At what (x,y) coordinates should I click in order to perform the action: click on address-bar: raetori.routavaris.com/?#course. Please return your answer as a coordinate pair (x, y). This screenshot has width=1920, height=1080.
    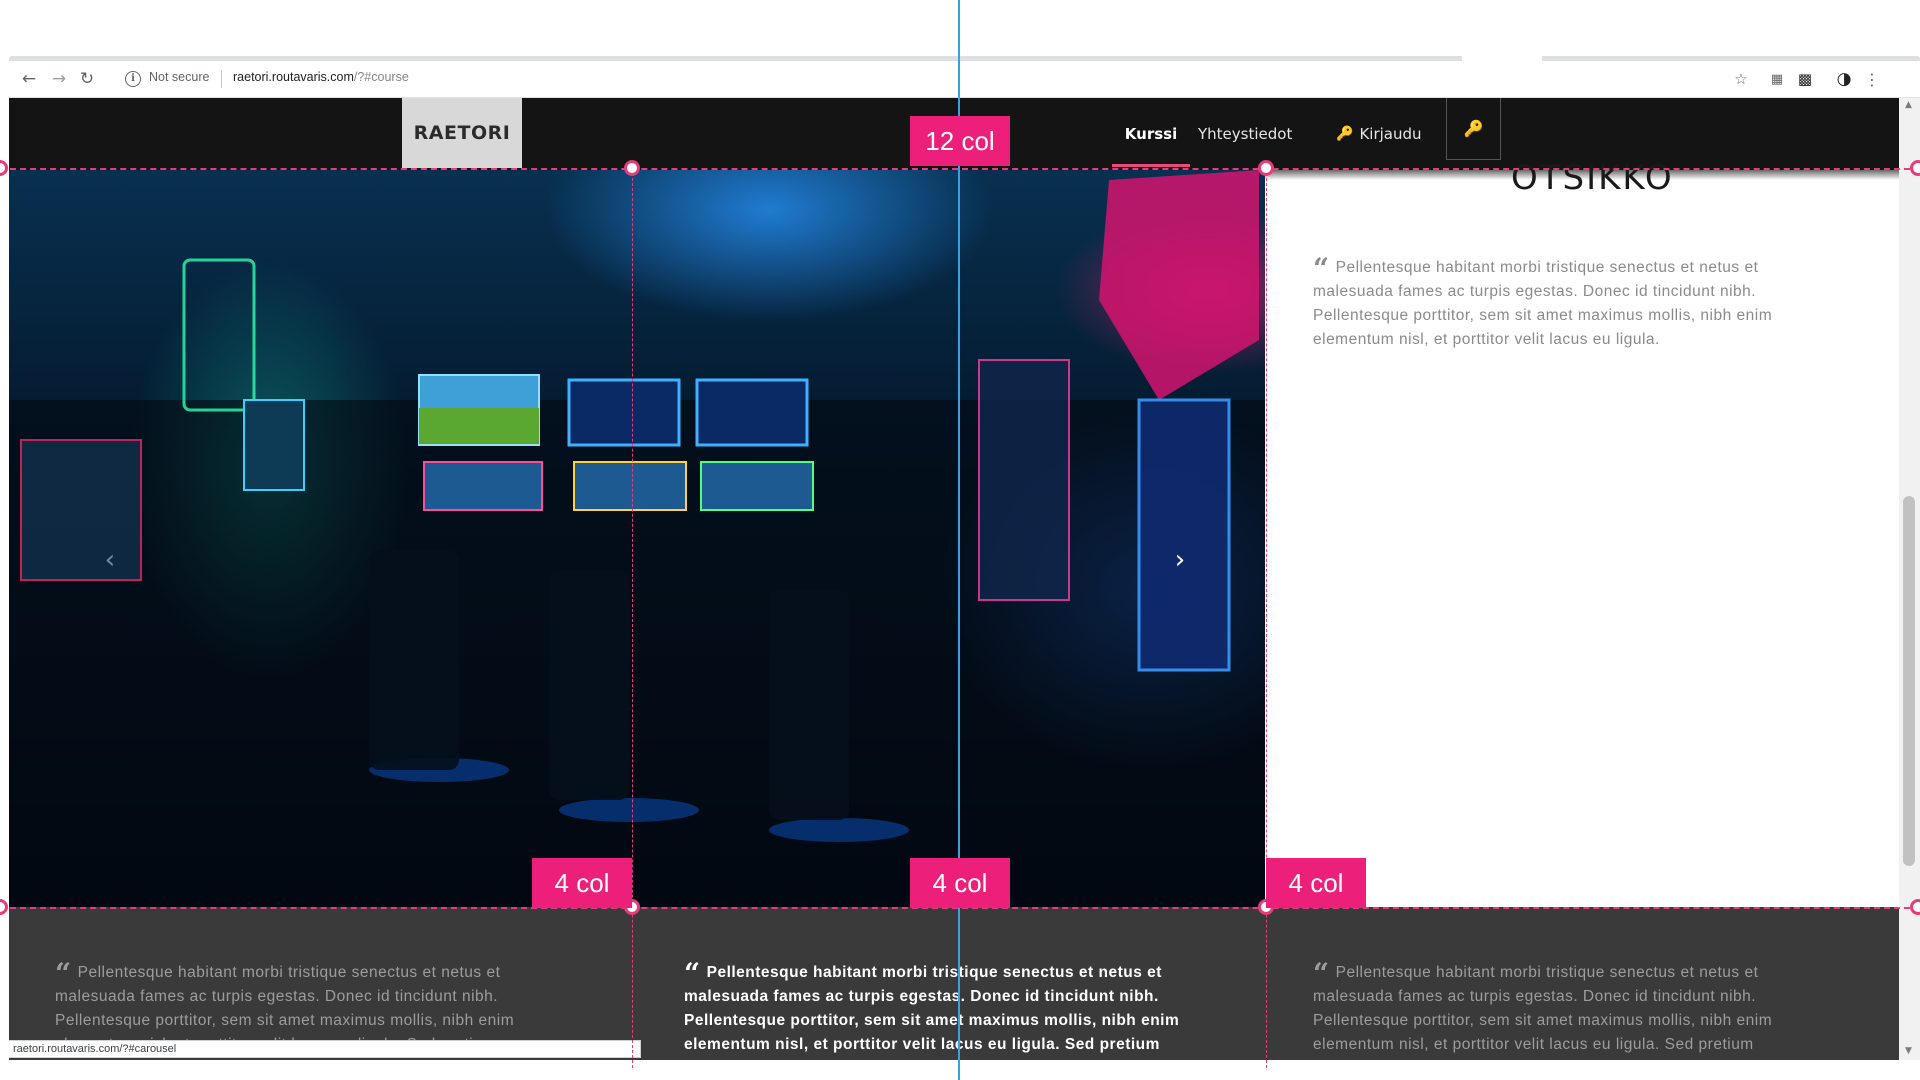
    Looking at the image, I should click on (321, 77).